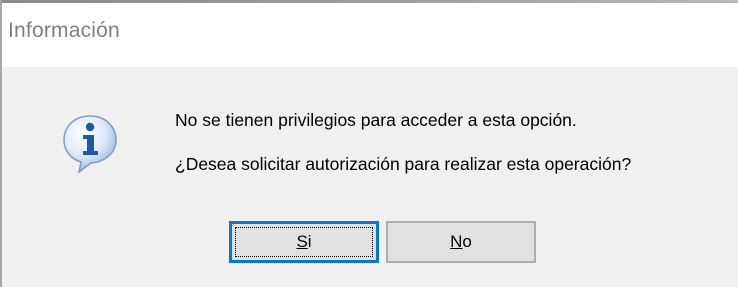 This screenshot has width=738, height=287. I want to click on yes-button: Si, so click(304, 242).